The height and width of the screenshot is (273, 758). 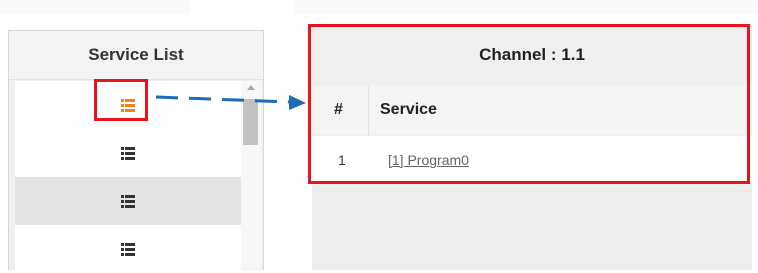 What do you see at coordinates (242, 7) in the screenshot?
I see `top-tab` at bounding box center [242, 7].